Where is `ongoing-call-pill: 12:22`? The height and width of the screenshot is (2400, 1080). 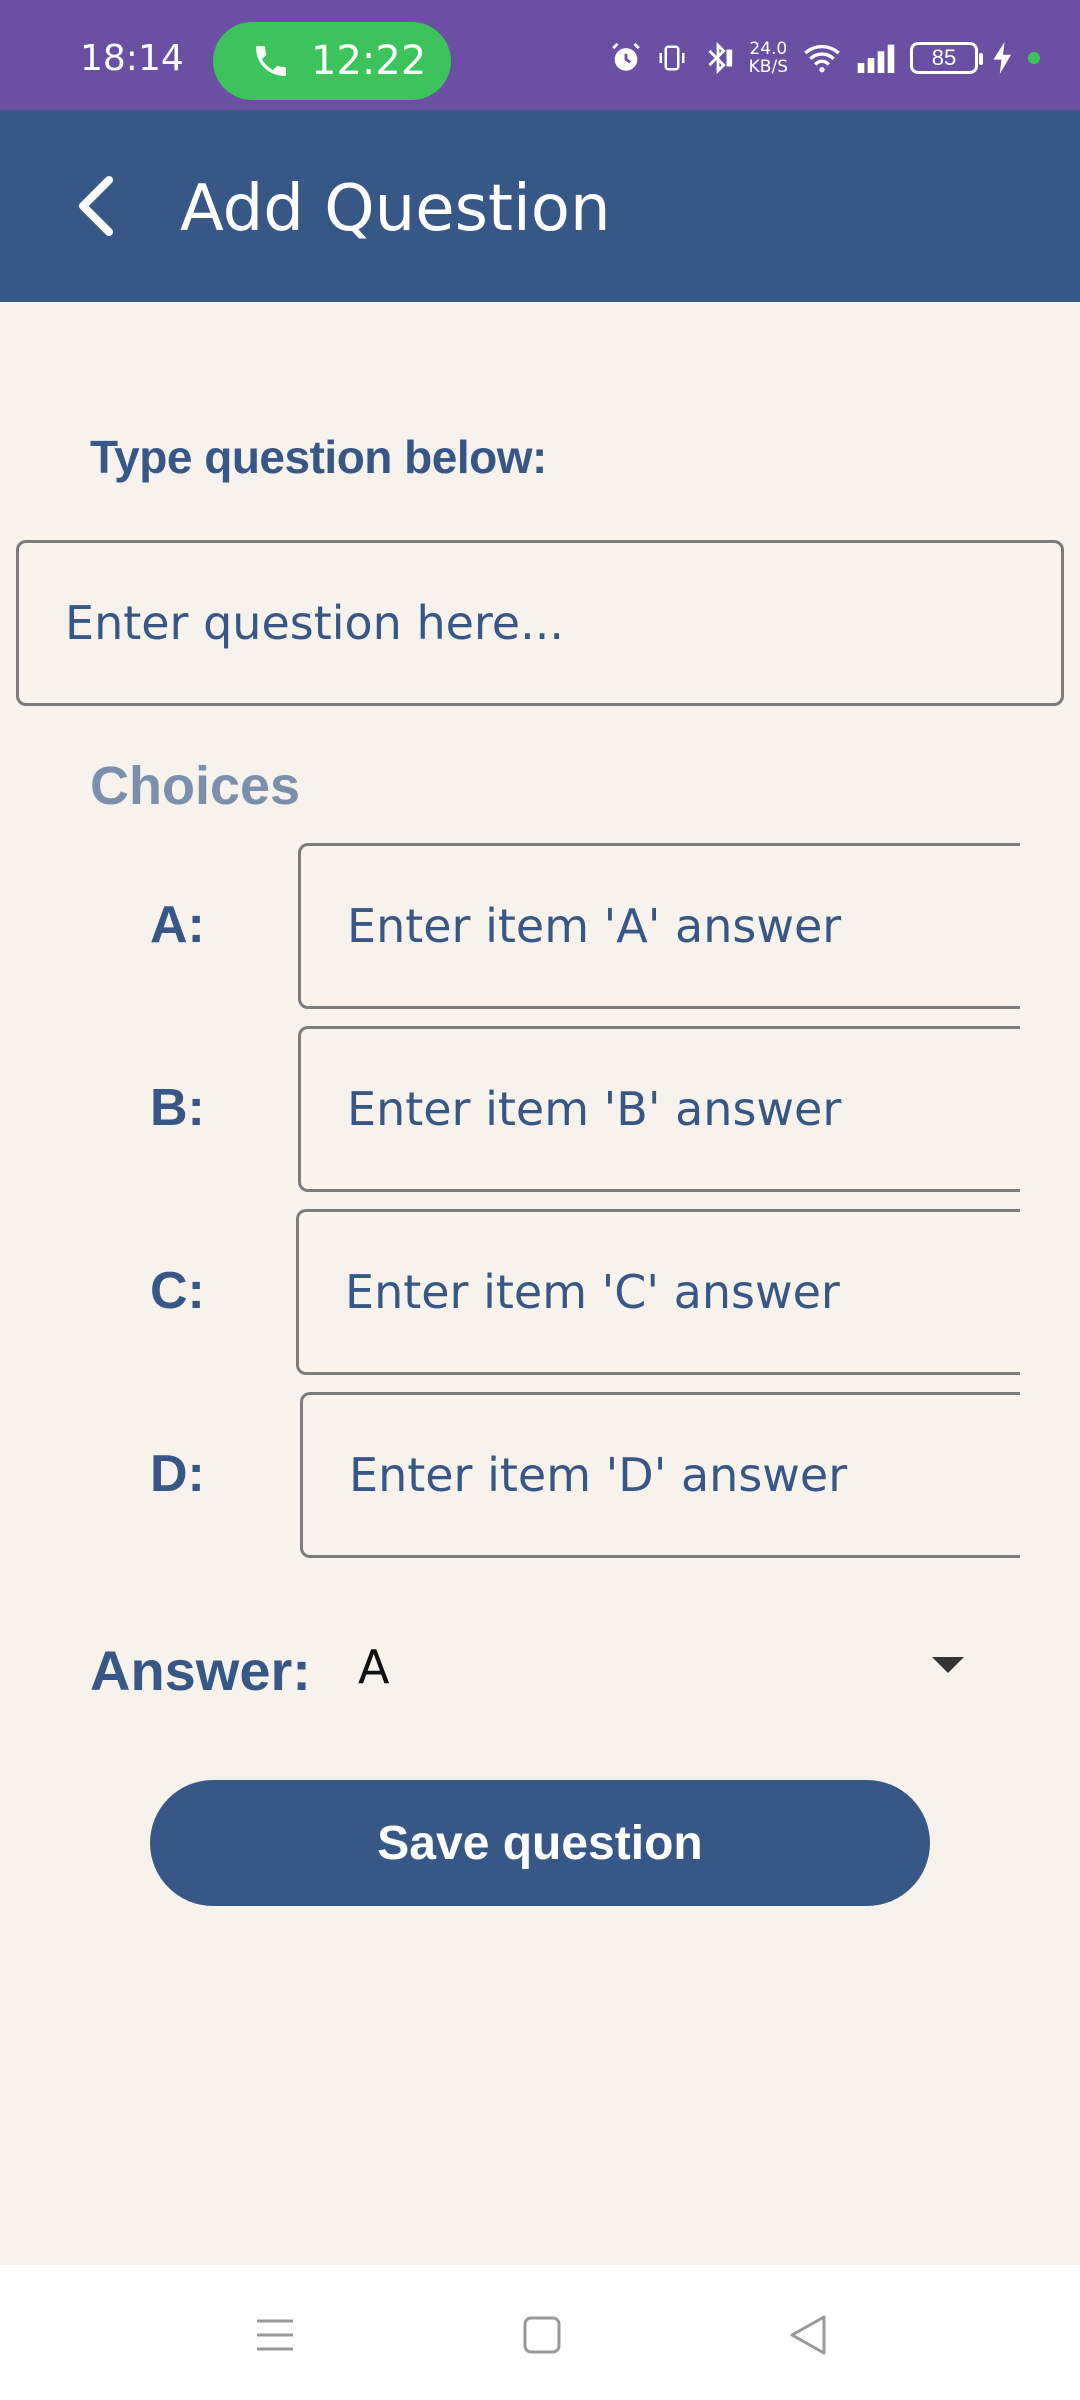
ongoing-call-pill: 12:22 is located at coordinates (332, 61).